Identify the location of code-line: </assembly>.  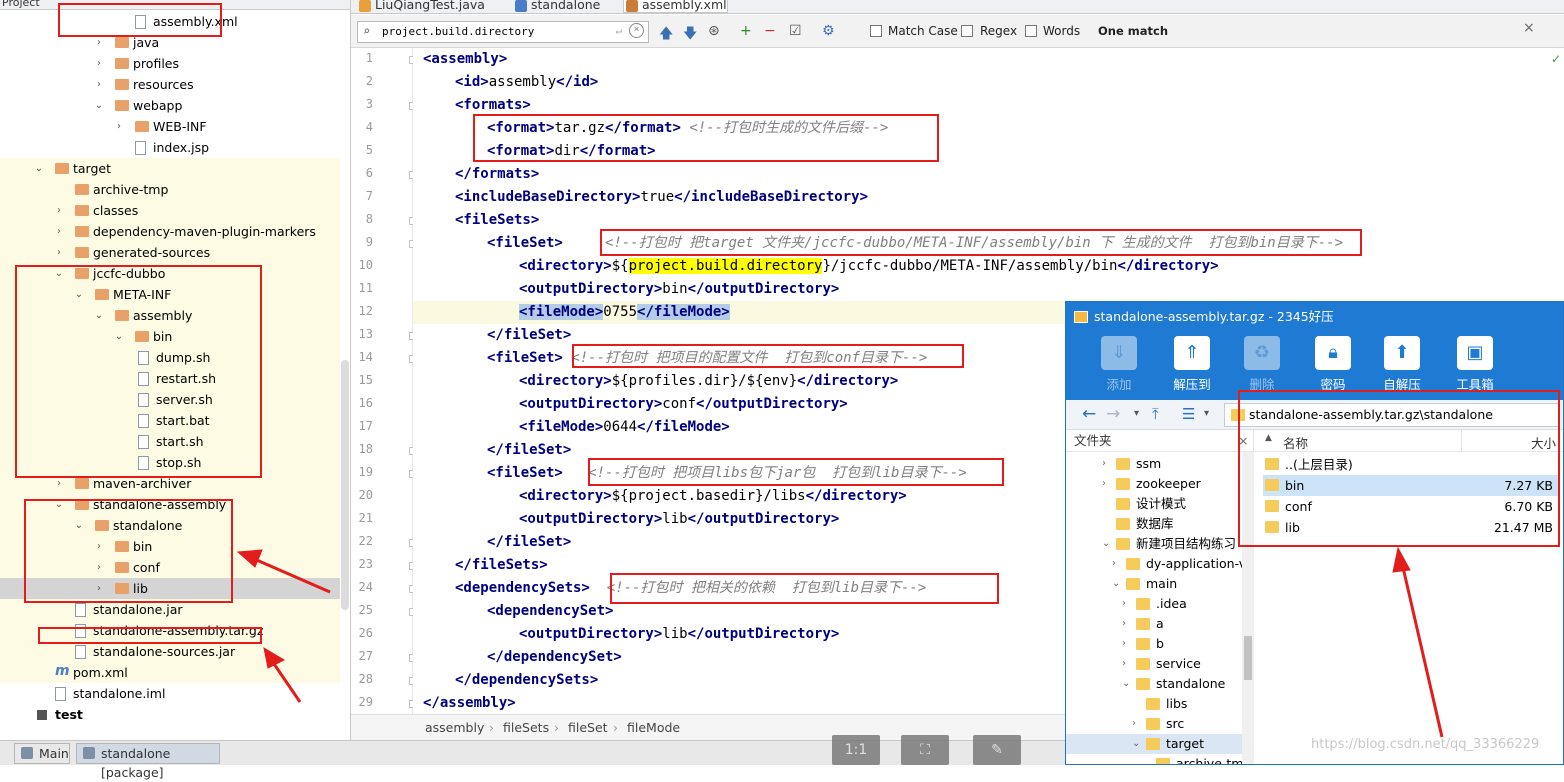
(464, 703).